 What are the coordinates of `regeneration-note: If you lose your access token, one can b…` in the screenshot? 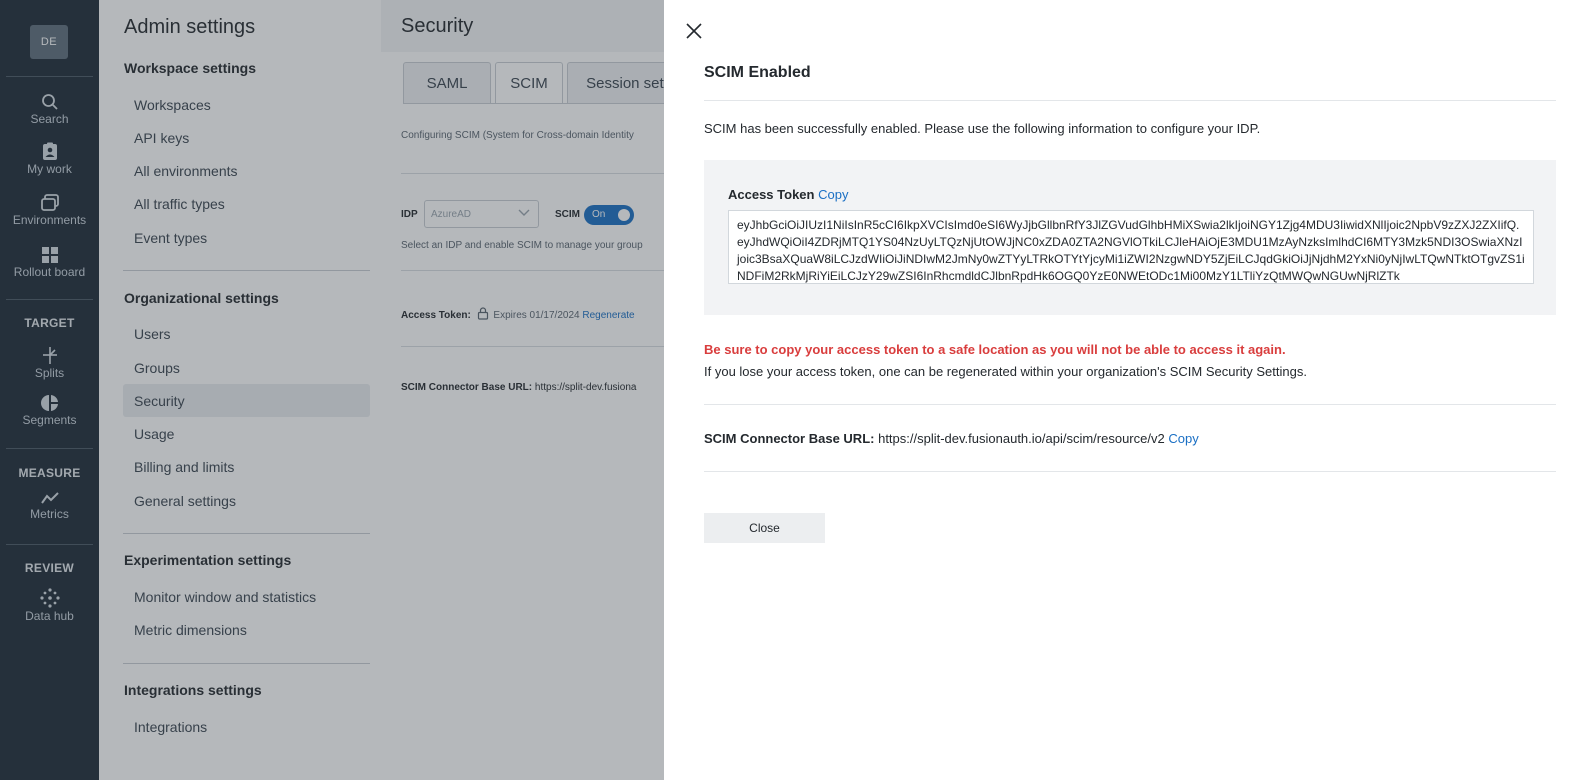 It's located at (1005, 371).